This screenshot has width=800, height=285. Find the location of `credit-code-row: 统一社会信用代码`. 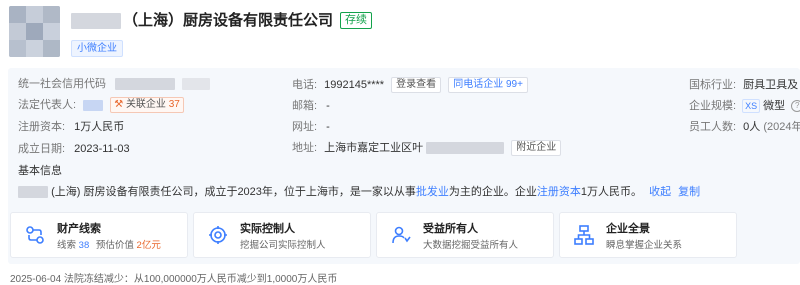

credit-code-row: 统一社会信用代码 is located at coordinates (114, 84).